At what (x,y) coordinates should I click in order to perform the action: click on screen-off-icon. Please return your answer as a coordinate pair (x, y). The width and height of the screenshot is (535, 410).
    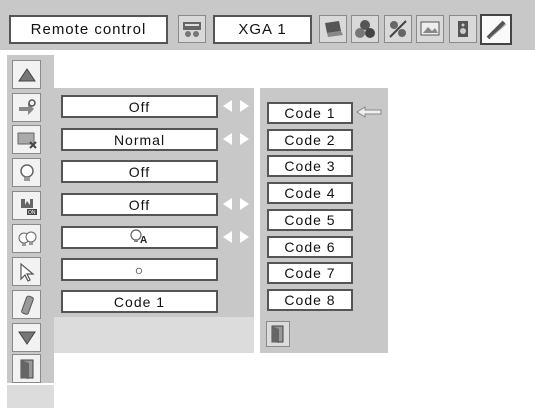
    Looking at the image, I should click on (26, 139).